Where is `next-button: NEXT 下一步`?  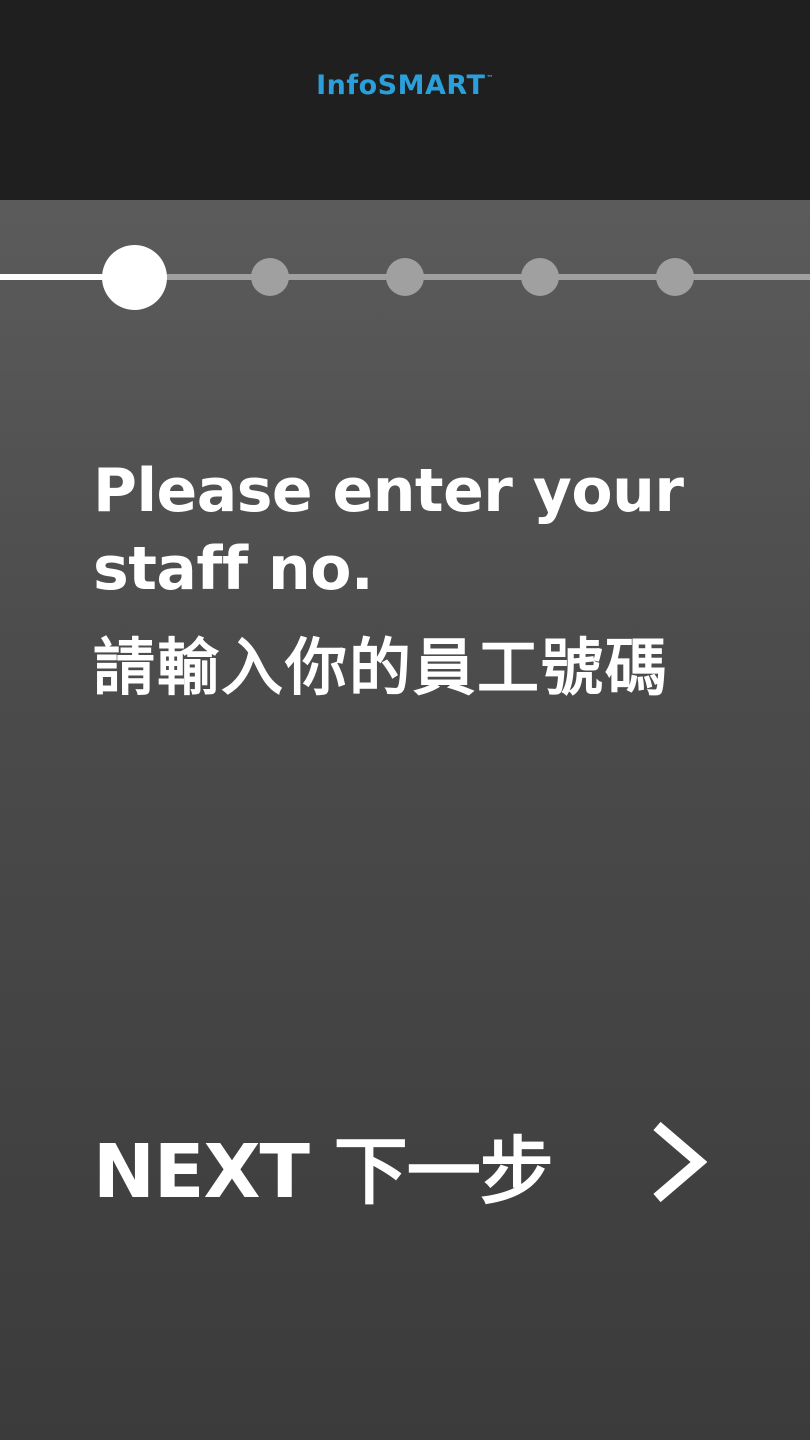 next-button: NEXT 下一步 is located at coordinates (413, 1165).